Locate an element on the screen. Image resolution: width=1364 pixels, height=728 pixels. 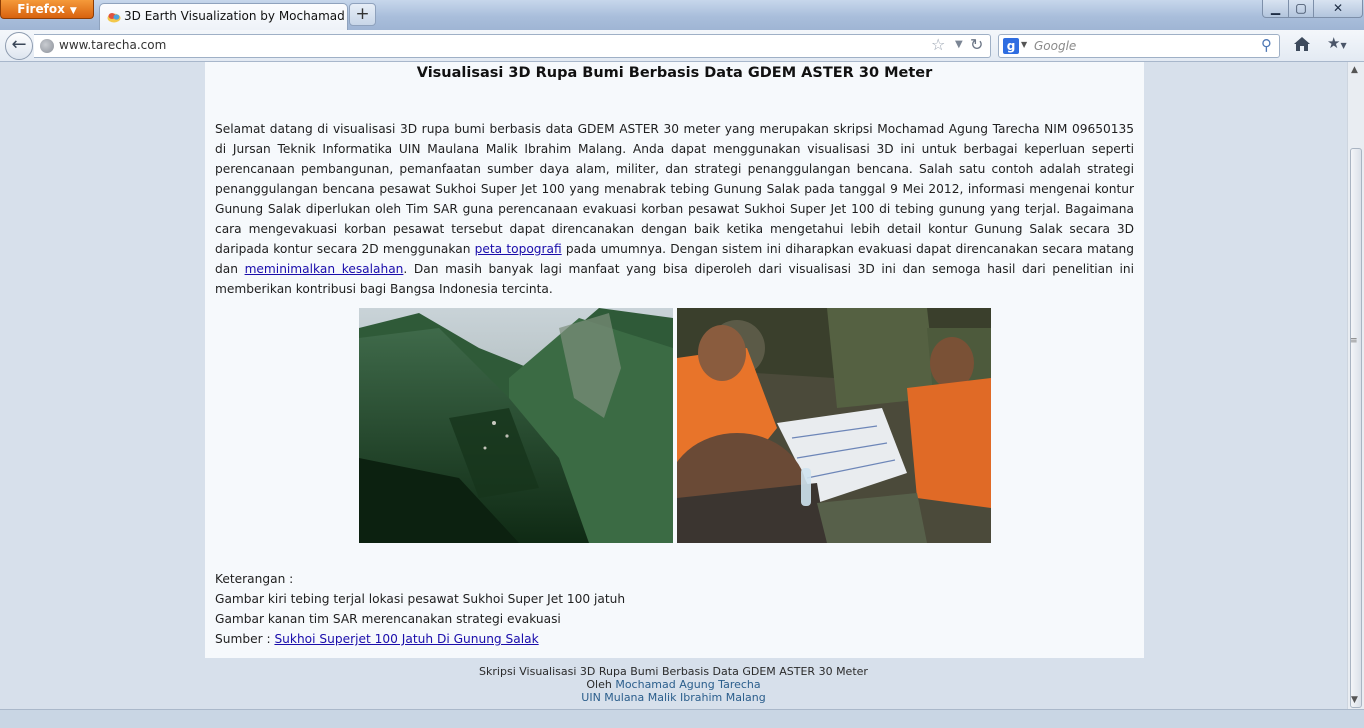
magnifier-icon: ⚲ is located at coordinates (1266, 45).